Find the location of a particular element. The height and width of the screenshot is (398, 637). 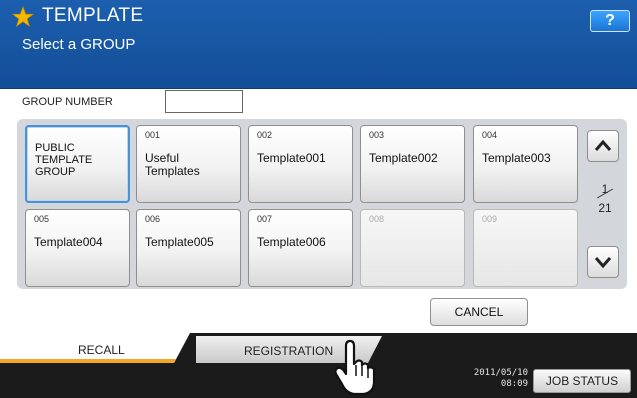

star-icon is located at coordinates (23, 17).